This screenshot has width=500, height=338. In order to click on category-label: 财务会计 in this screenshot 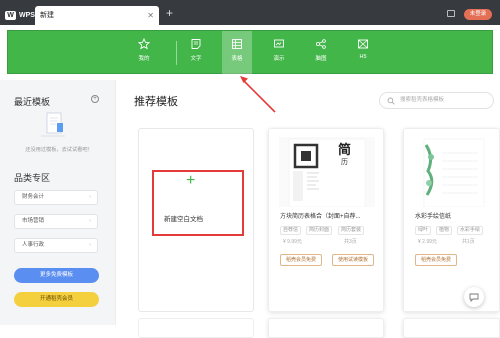, I will do `click(33, 197)`.